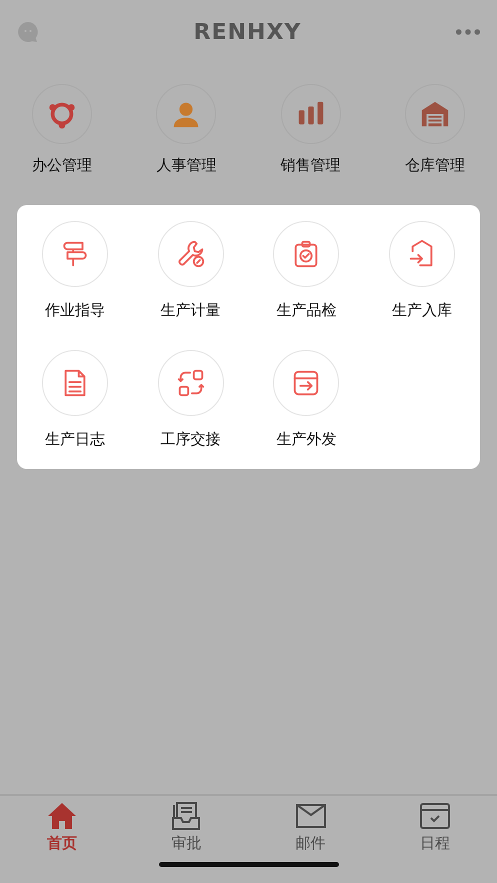 The width and height of the screenshot is (497, 883). I want to click on tab: 审批, so click(186, 831).